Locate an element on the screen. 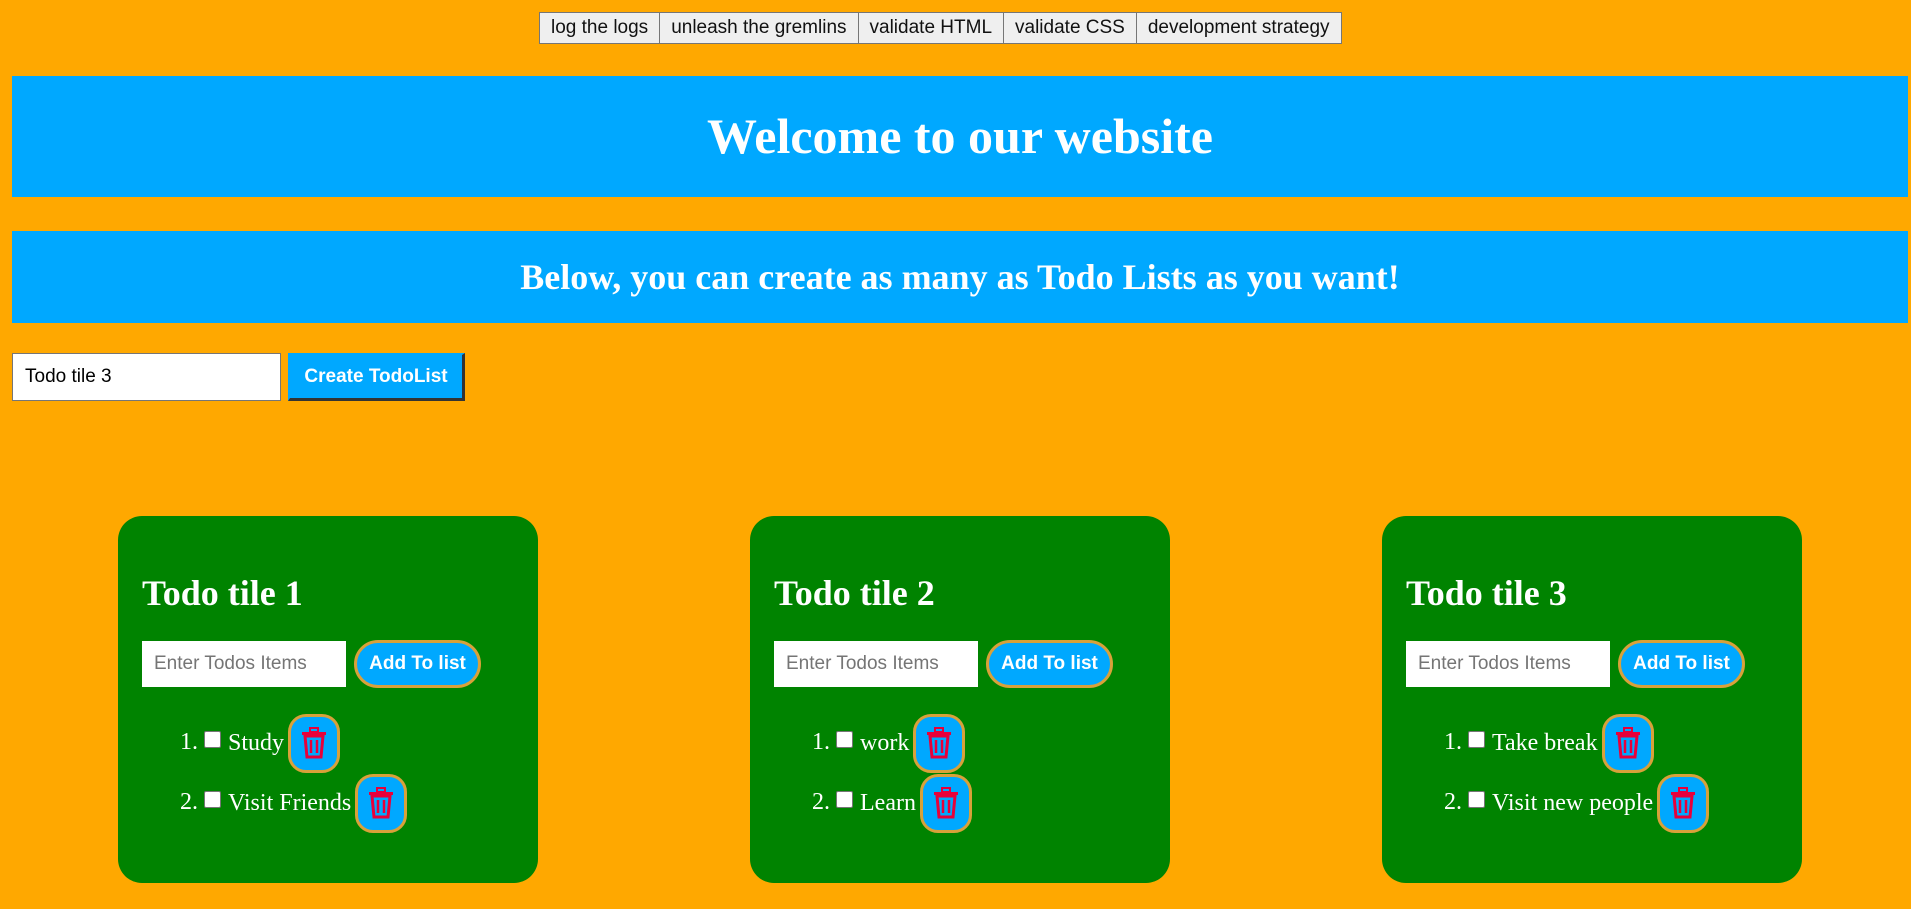  todo-tile: Todo tile 2 Add To list work Learn is located at coordinates (960, 699).